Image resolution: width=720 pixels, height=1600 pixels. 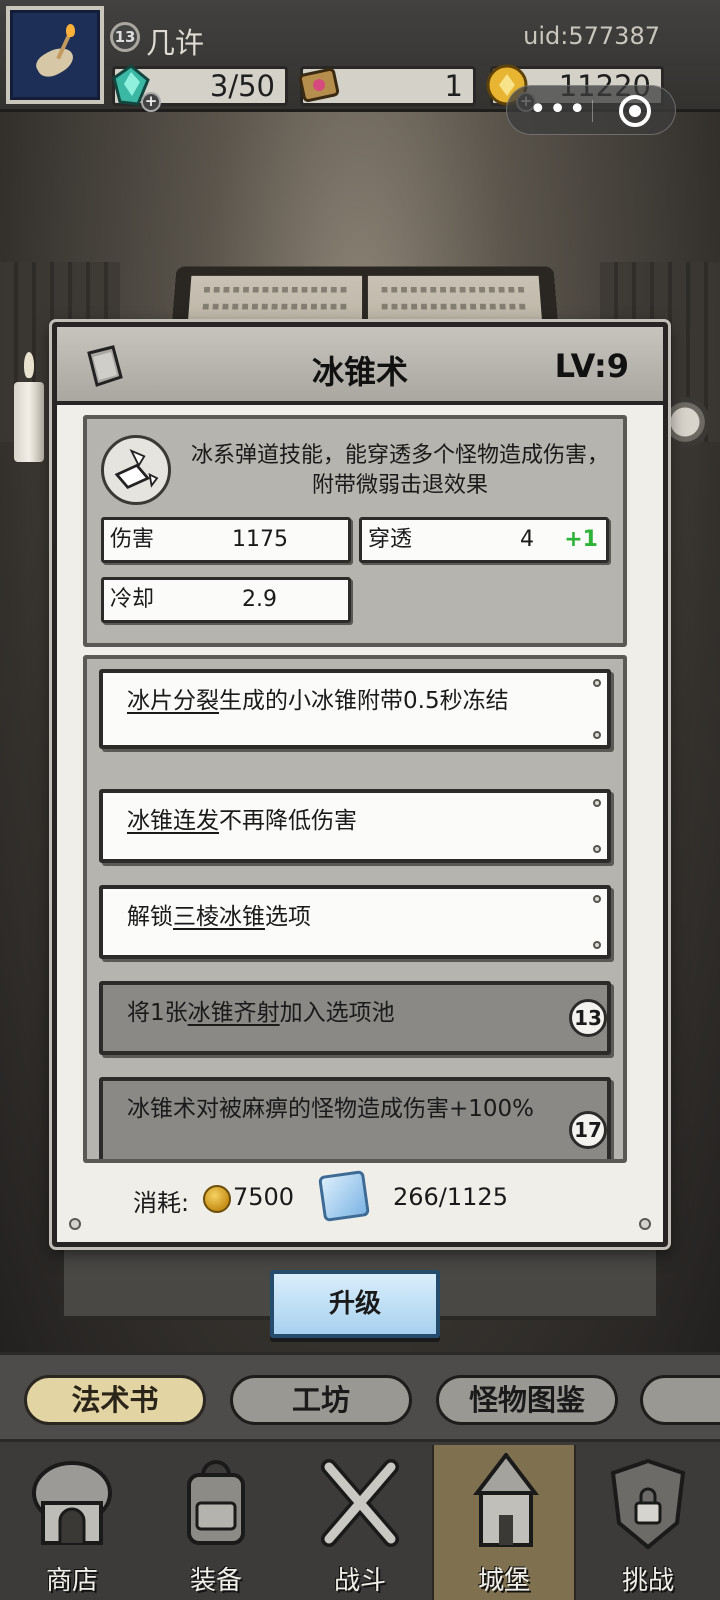 What do you see at coordinates (344, 1196) in the screenshot?
I see `spell-fragment-icon` at bounding box center [344, 1196].